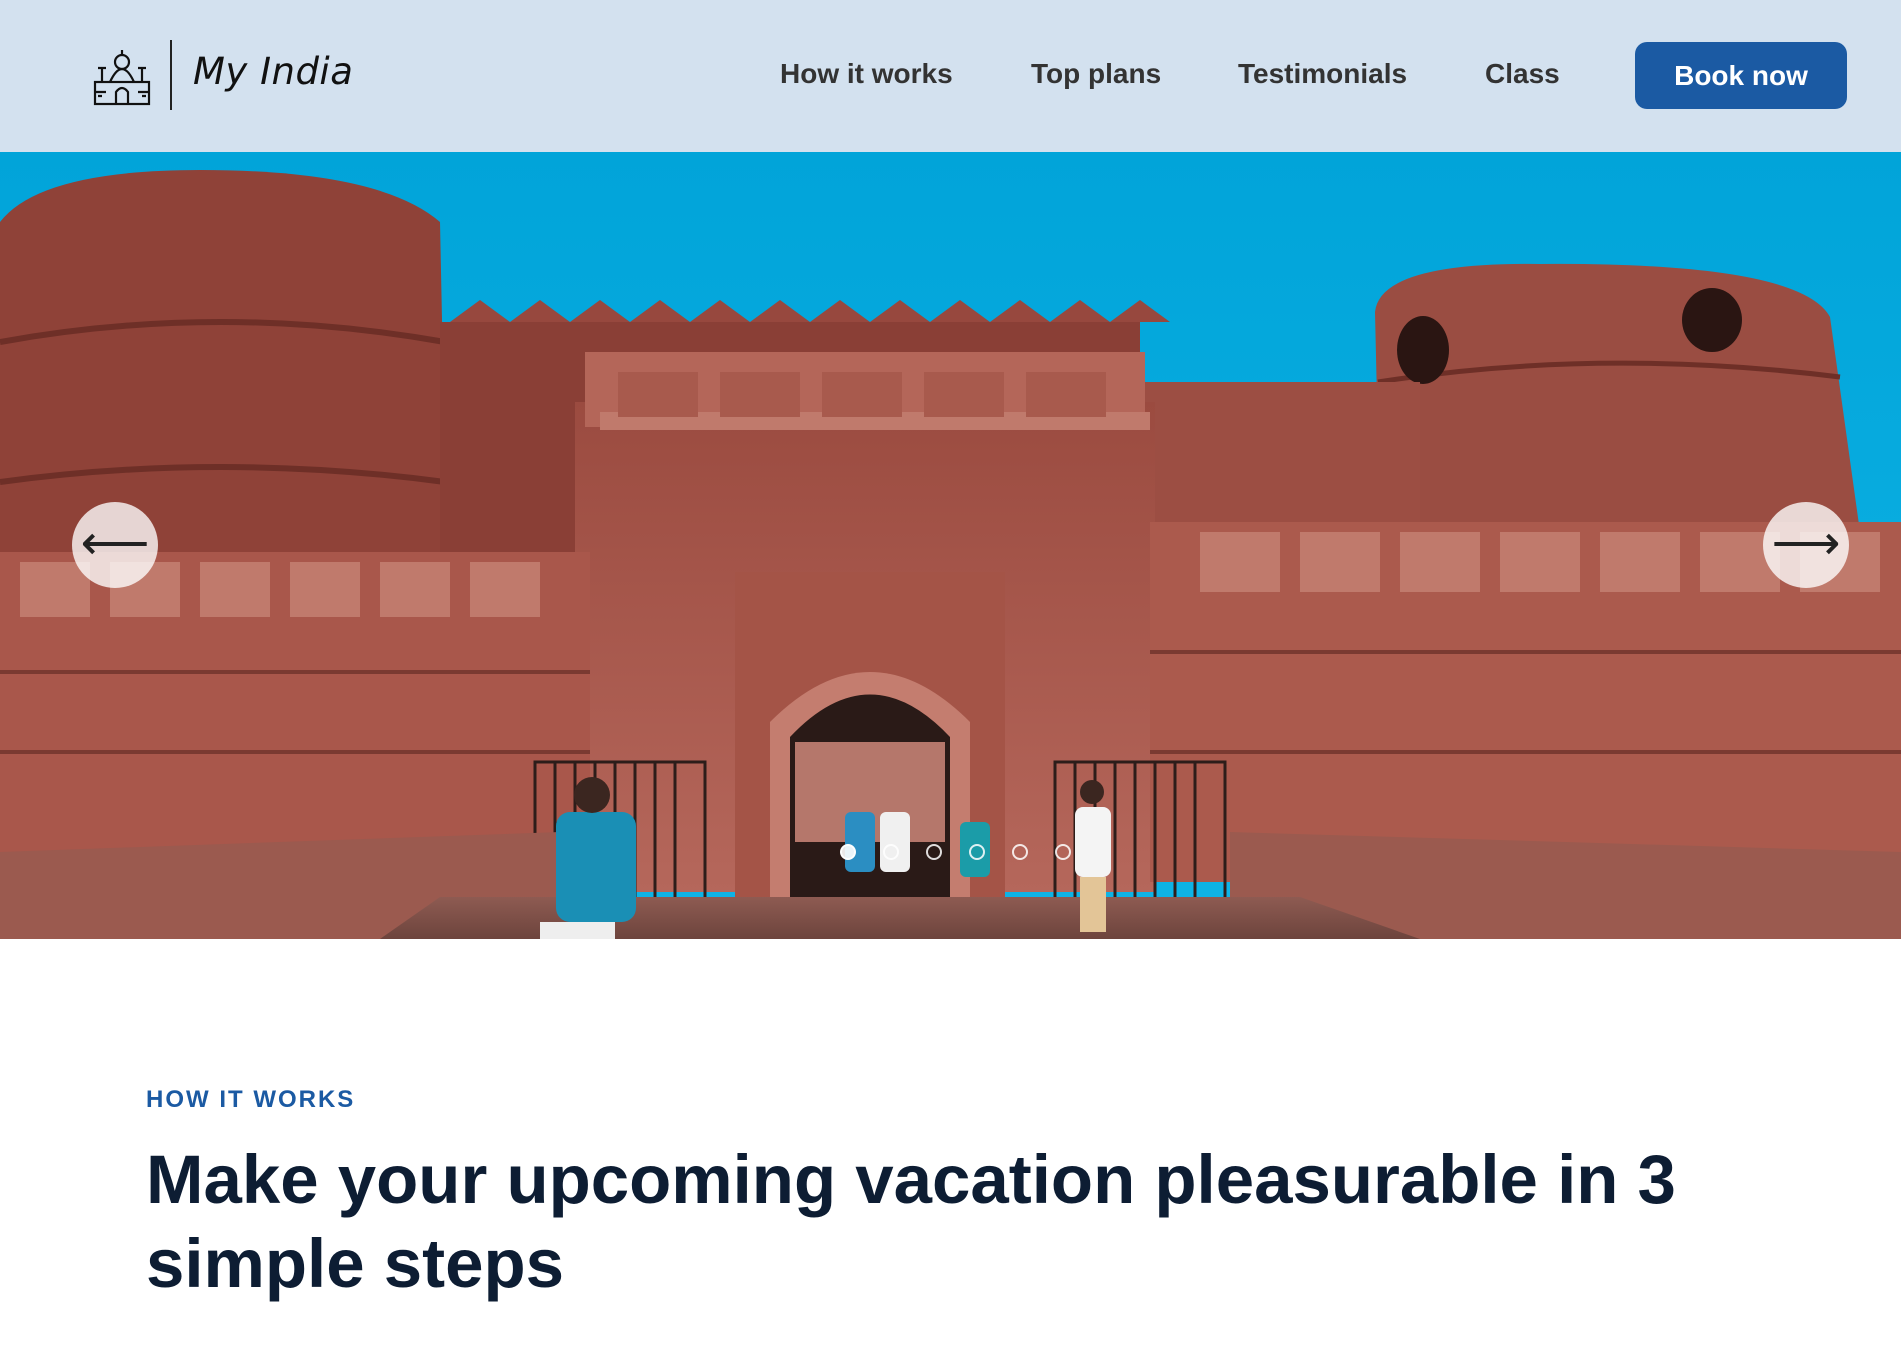  What do you see at coordinates (122, 77) in the screenshot?
I see `india-monument-icon` at bounding box center [122, 77].